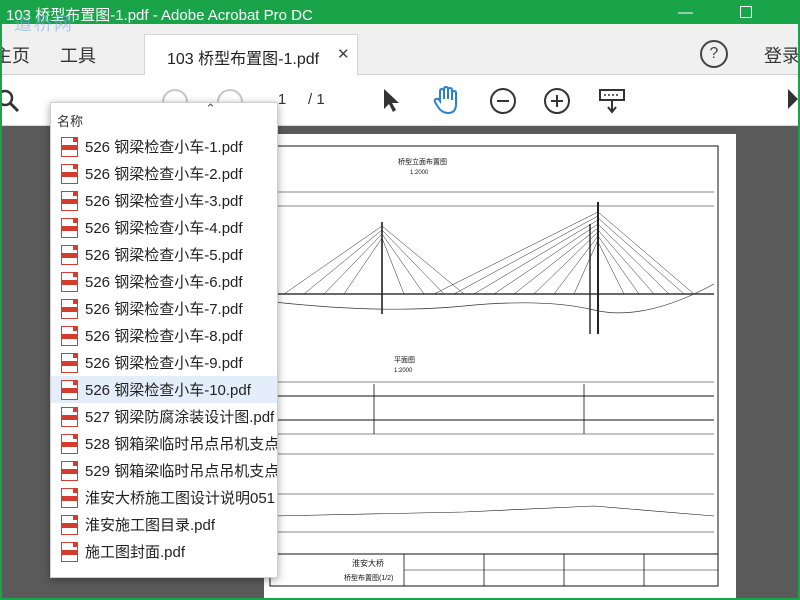 This screenshot has height=600, width=800. Describe the element at coordinates (135, 552) in the screenshot. I see `file-name: 施工图封面.pdf` at that location.